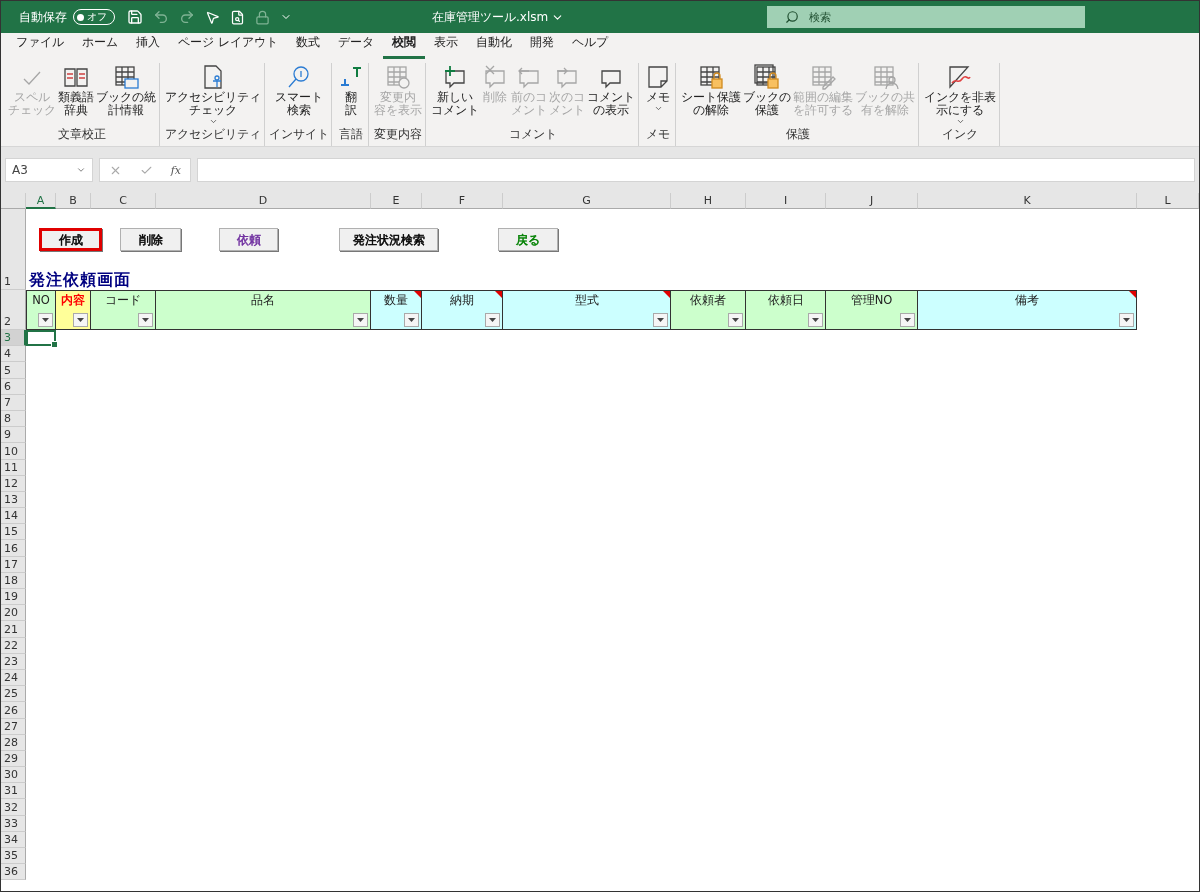 The image size is (1200, 892). Describe the element at coordinates (13, 435) in the screenshot. I see `row-header: 9` at that location.